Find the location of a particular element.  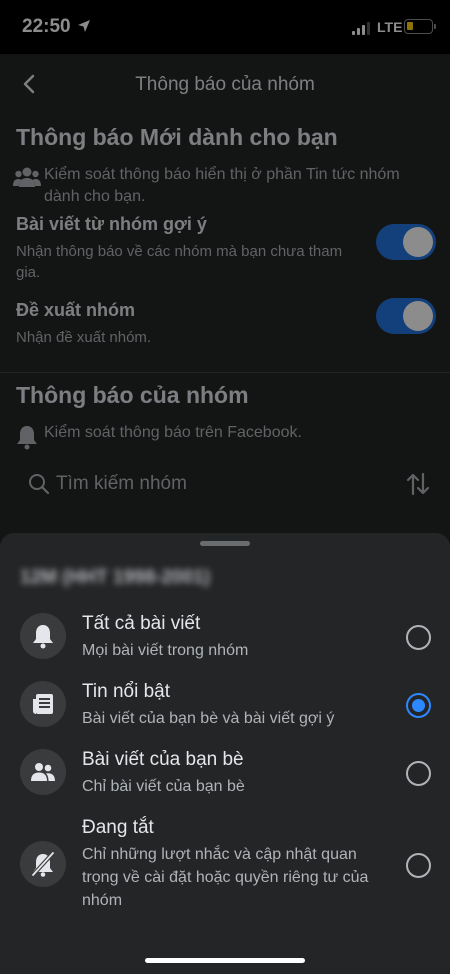

option-title: Đang tắt is located at coordinates (118, 827).